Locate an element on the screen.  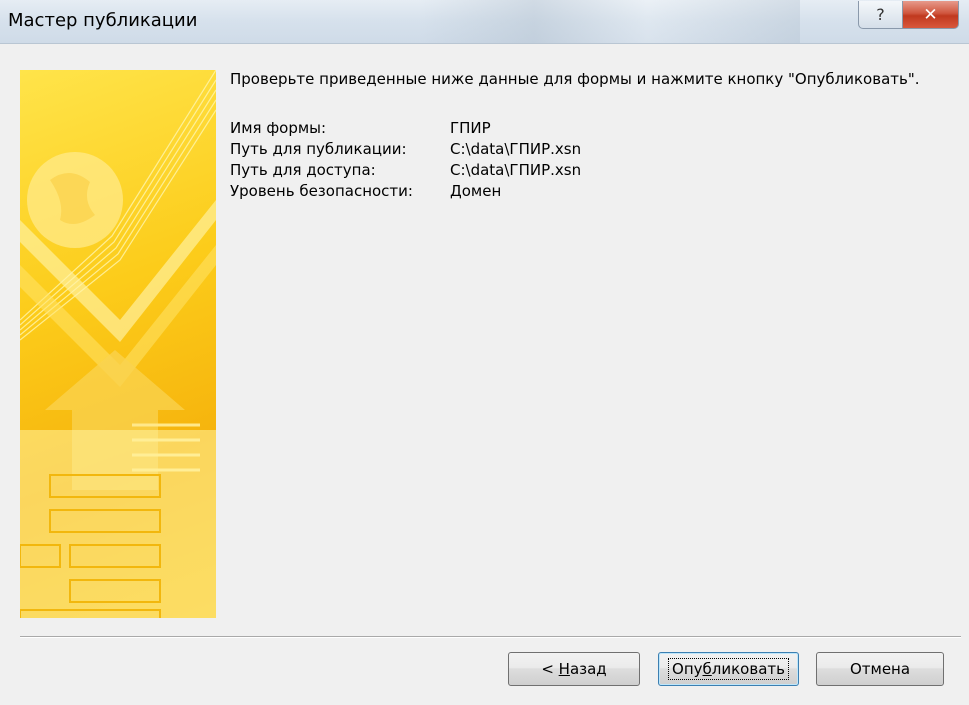
publish-button: Опубликовать is located at coordinates (728, 669).